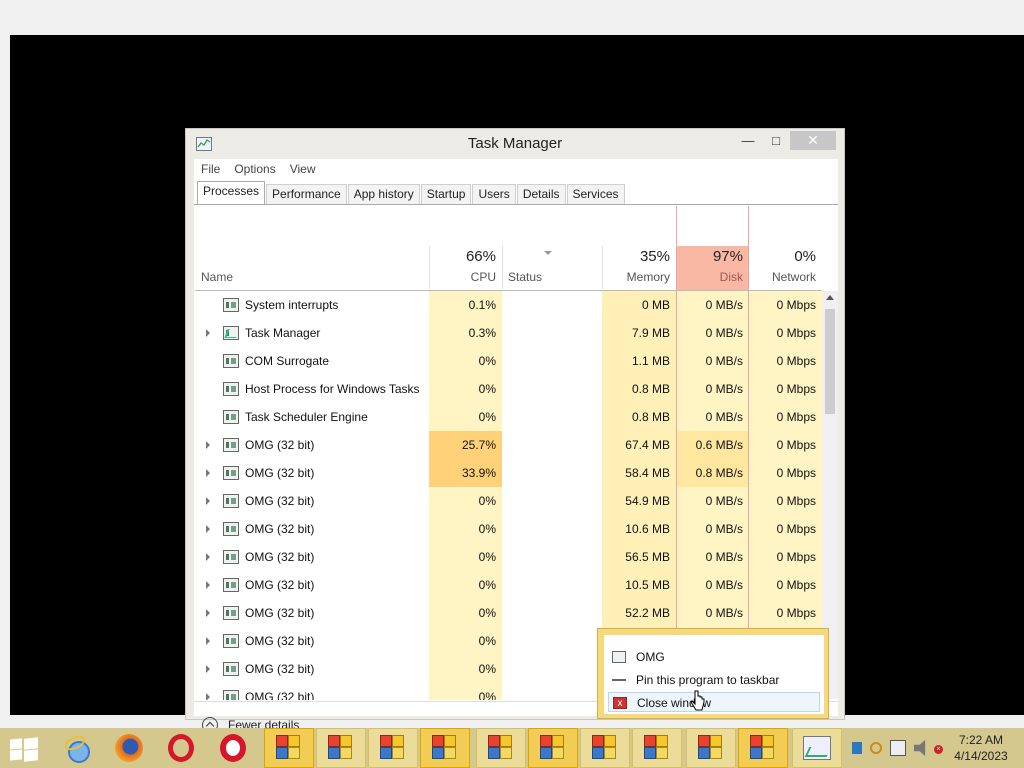 This screenshot has width=1024, height=768. I want to click on process-name: COM Surrogate, so click(287, 361).